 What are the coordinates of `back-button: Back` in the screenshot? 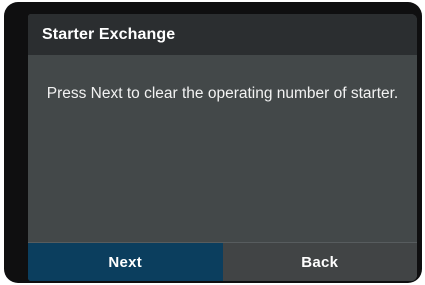 It's located at (319, 262).